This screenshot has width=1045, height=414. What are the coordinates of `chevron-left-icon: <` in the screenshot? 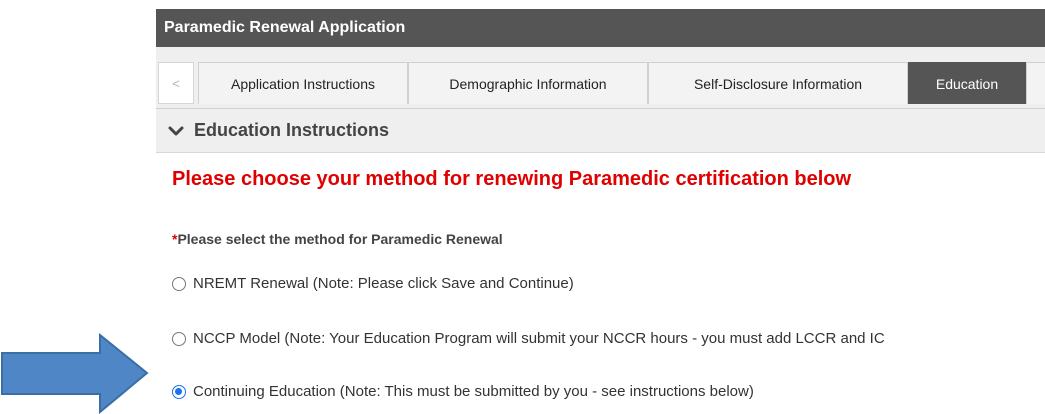 It's located at (176, 83).